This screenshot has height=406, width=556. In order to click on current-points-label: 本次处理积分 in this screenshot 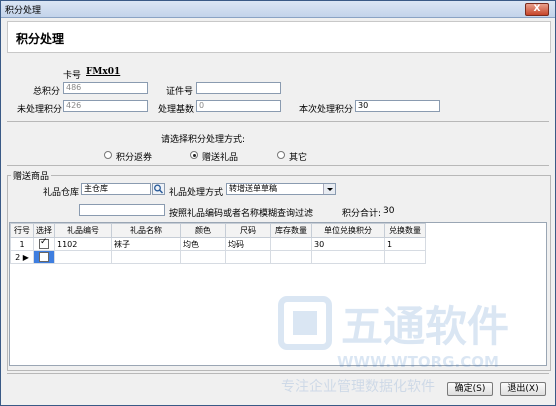, I will do `click(326, 110)`.